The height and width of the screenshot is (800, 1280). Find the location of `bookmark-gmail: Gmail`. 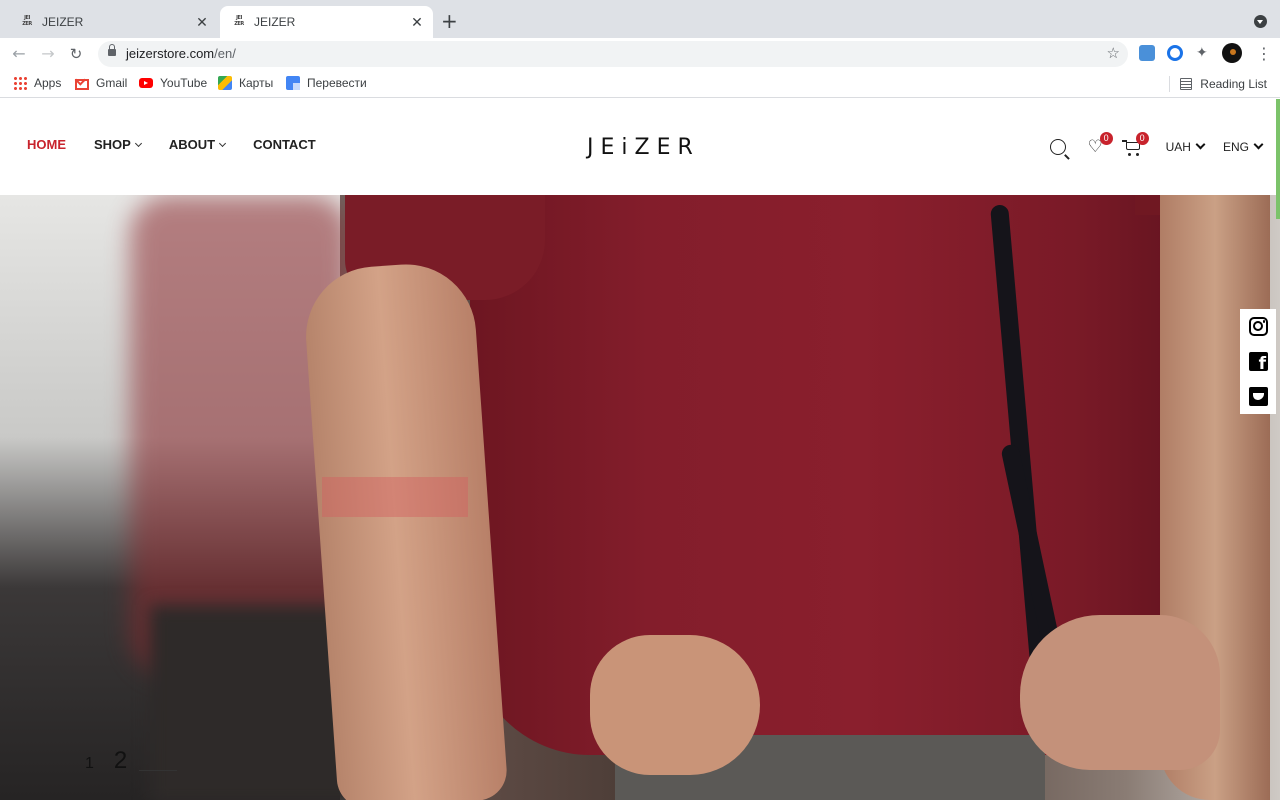

bookmark-gmail: Gmail is located at coordinates (101, 83).